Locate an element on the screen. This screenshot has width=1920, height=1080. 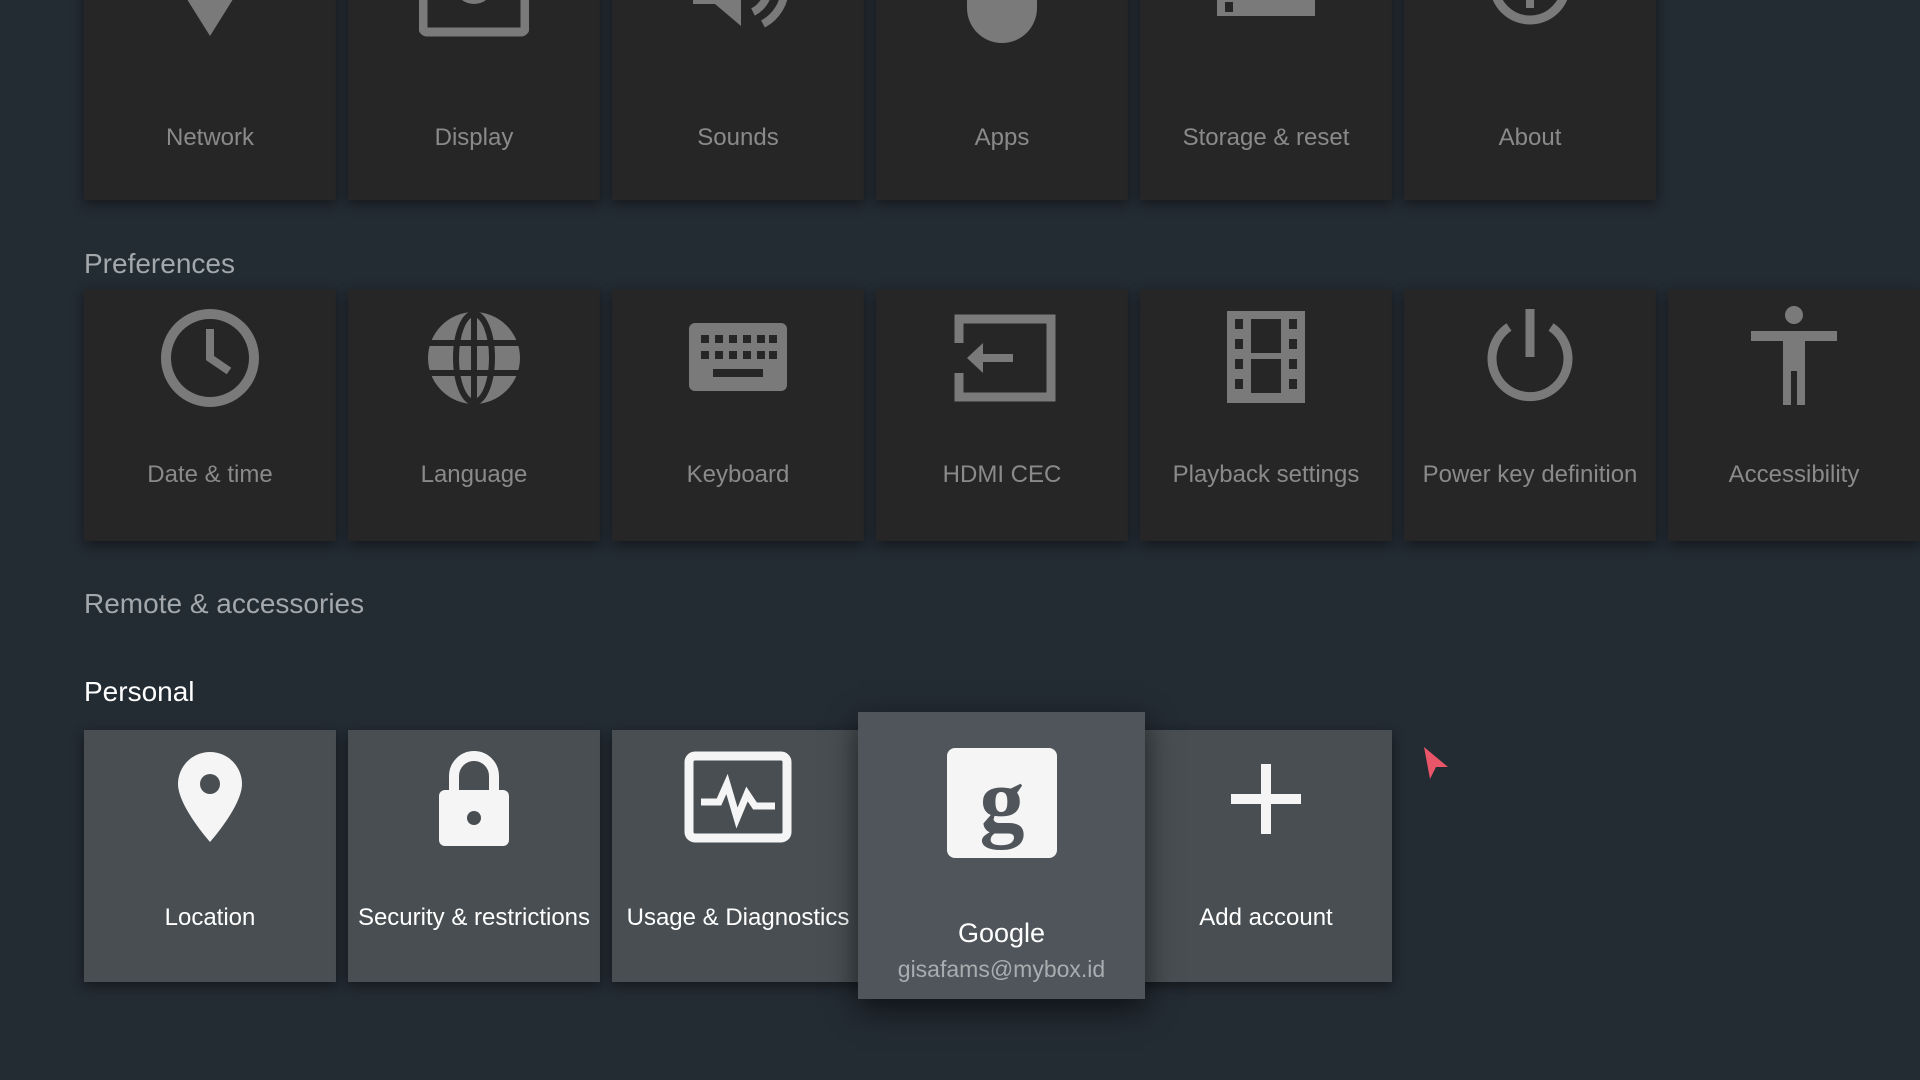
tile-label: Usage & Diagnostics is located at coordinates (738, 917).